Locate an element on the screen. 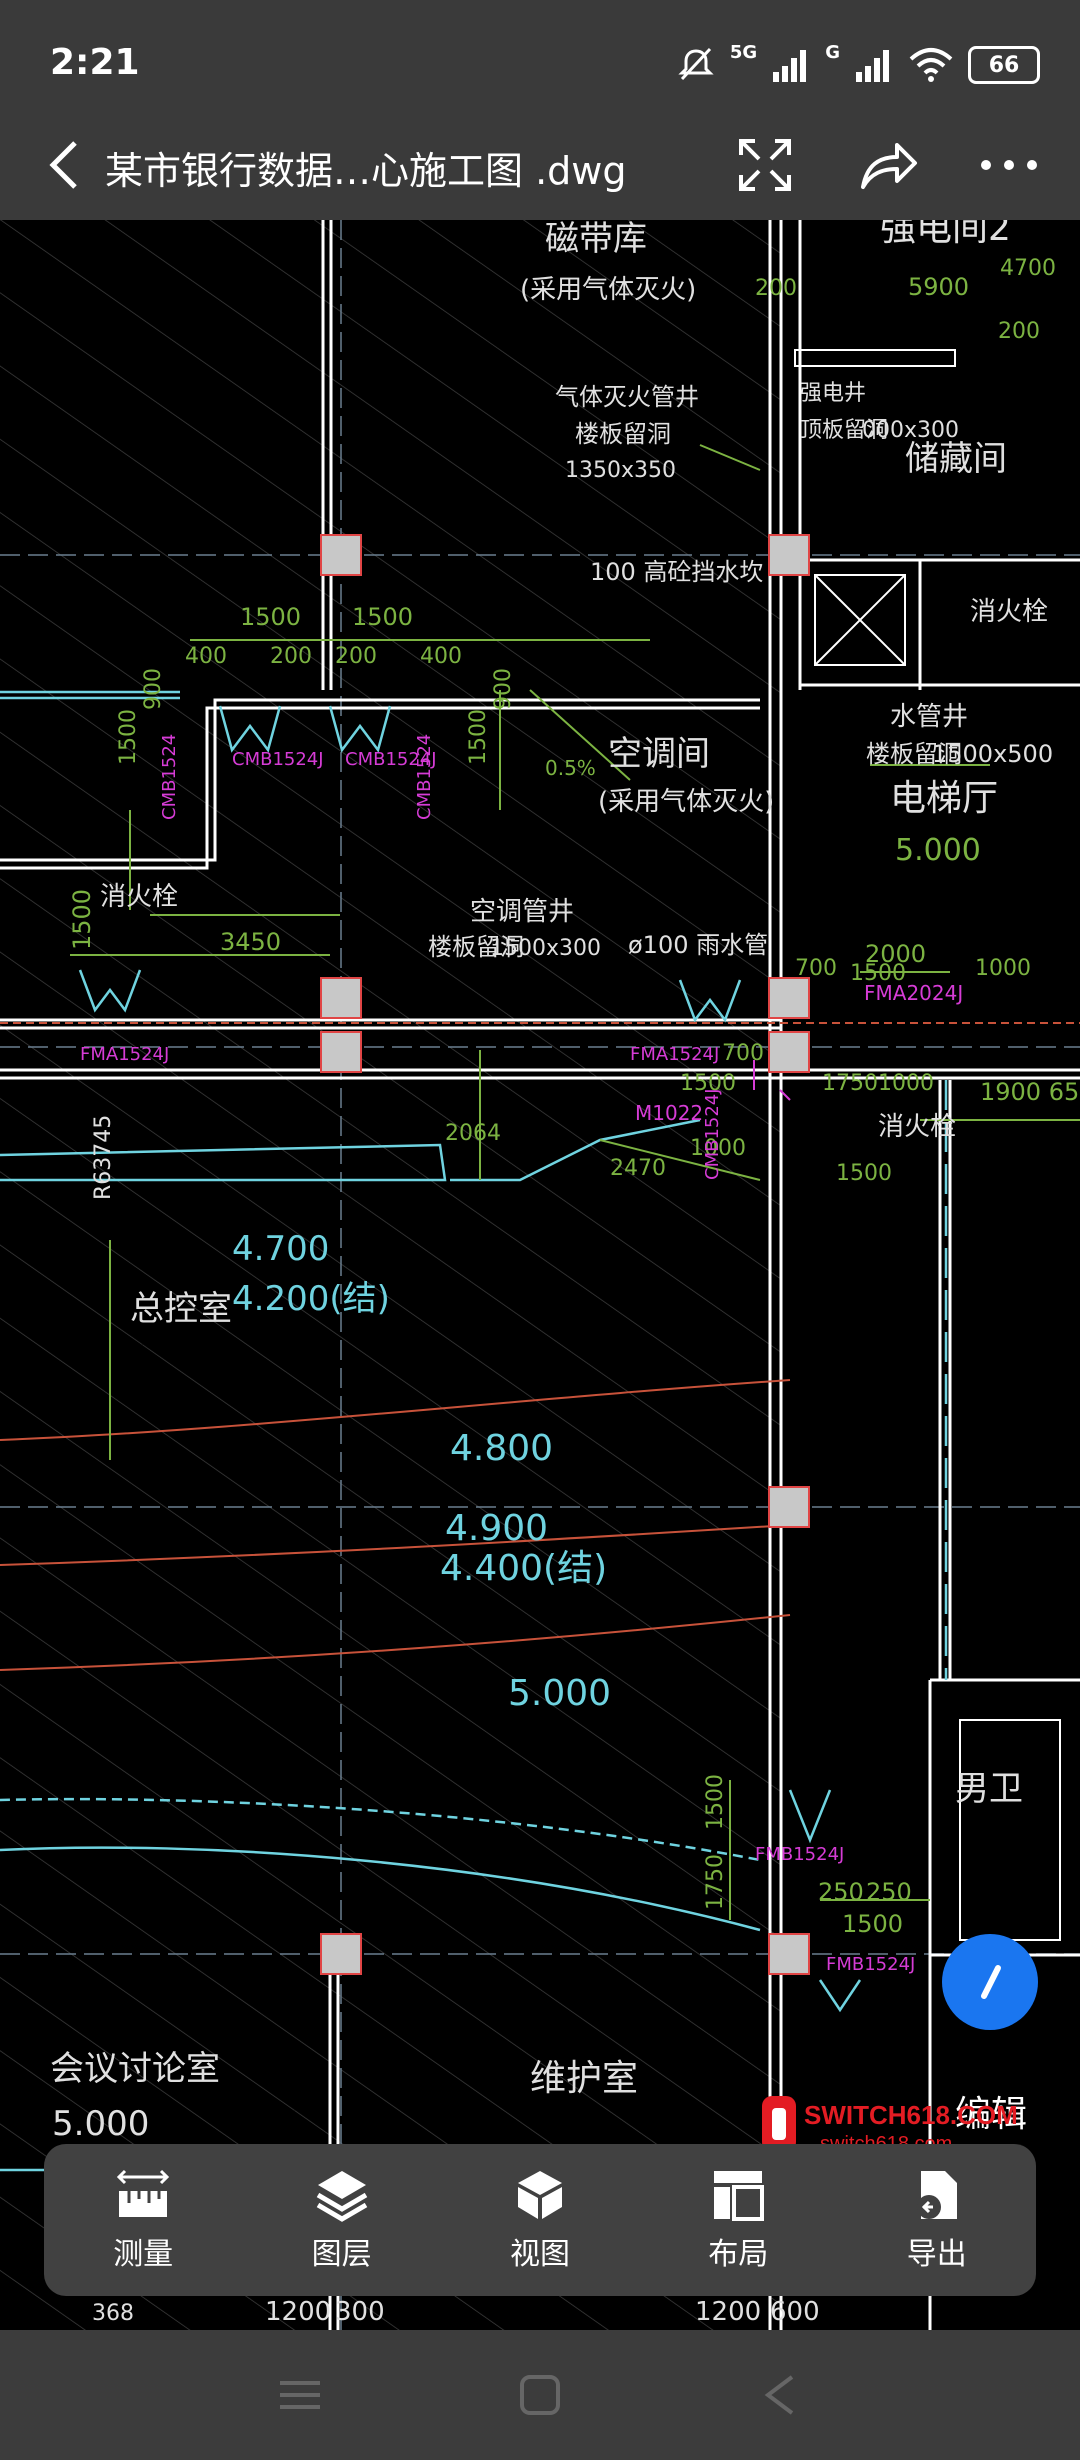 The height and width of the screenshot is (2460, 1080). edit-button is located at coordinates (990, 1982).